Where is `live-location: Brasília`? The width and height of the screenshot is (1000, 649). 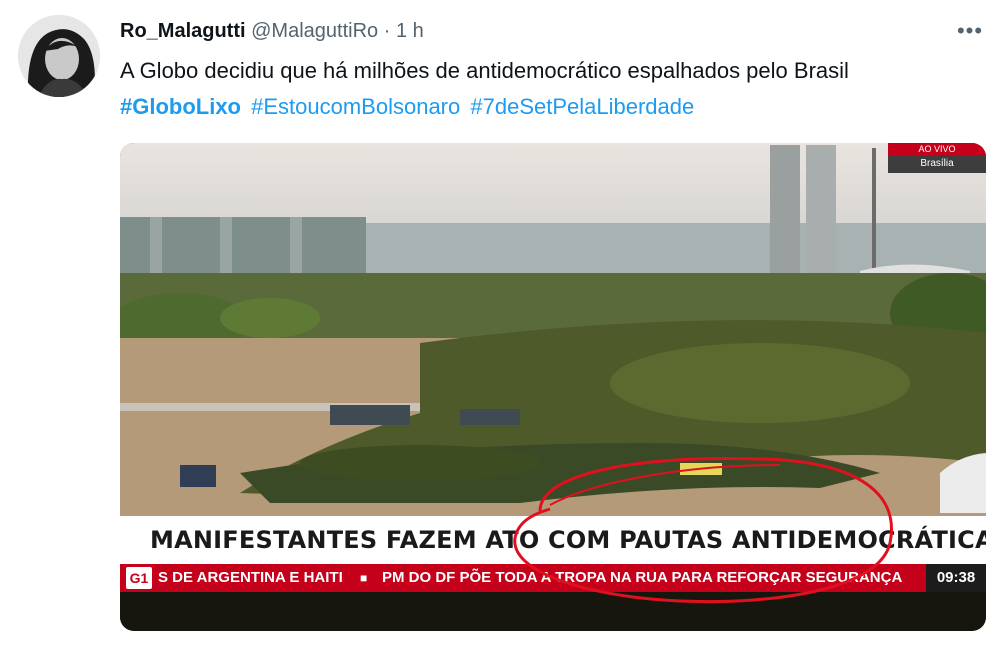
live-location: Brasília is located at coordinates (937, 163).